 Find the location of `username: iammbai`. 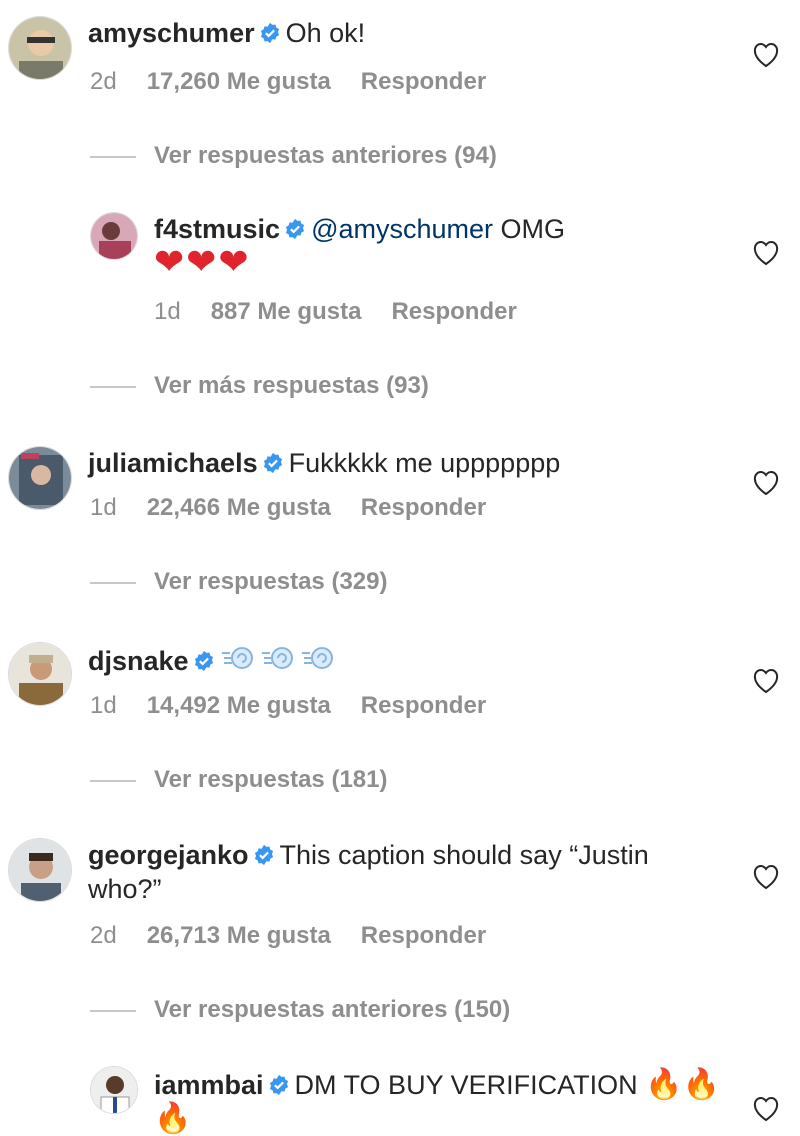

username: iammbai is located at coordinates (209, 1085).